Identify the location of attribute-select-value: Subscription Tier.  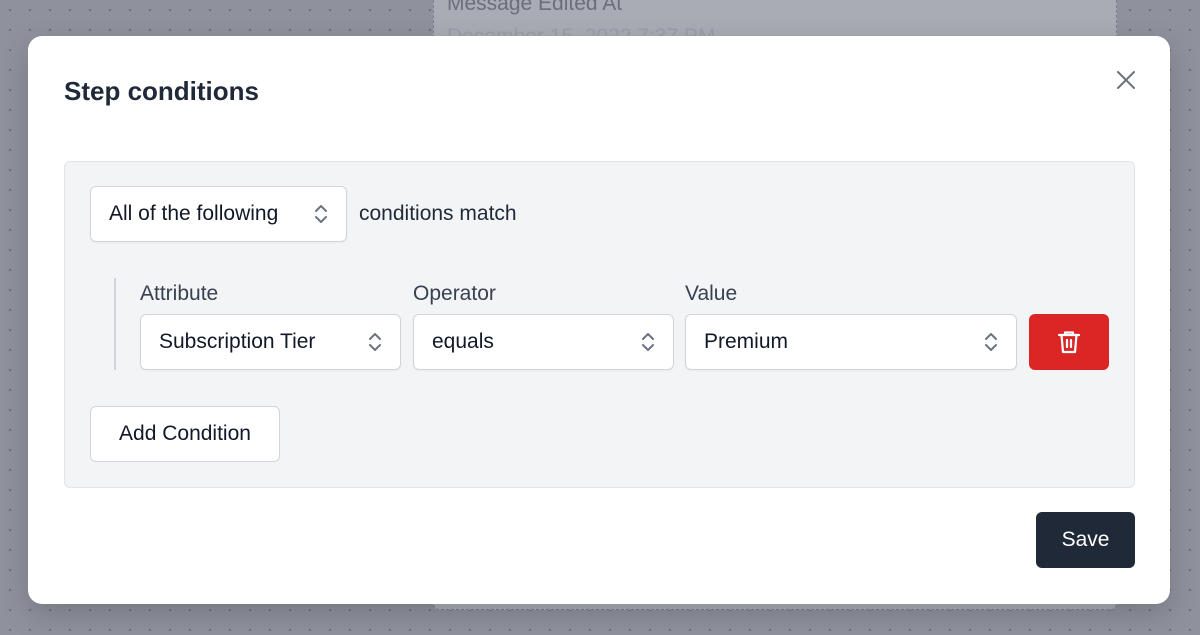
(237, 341).